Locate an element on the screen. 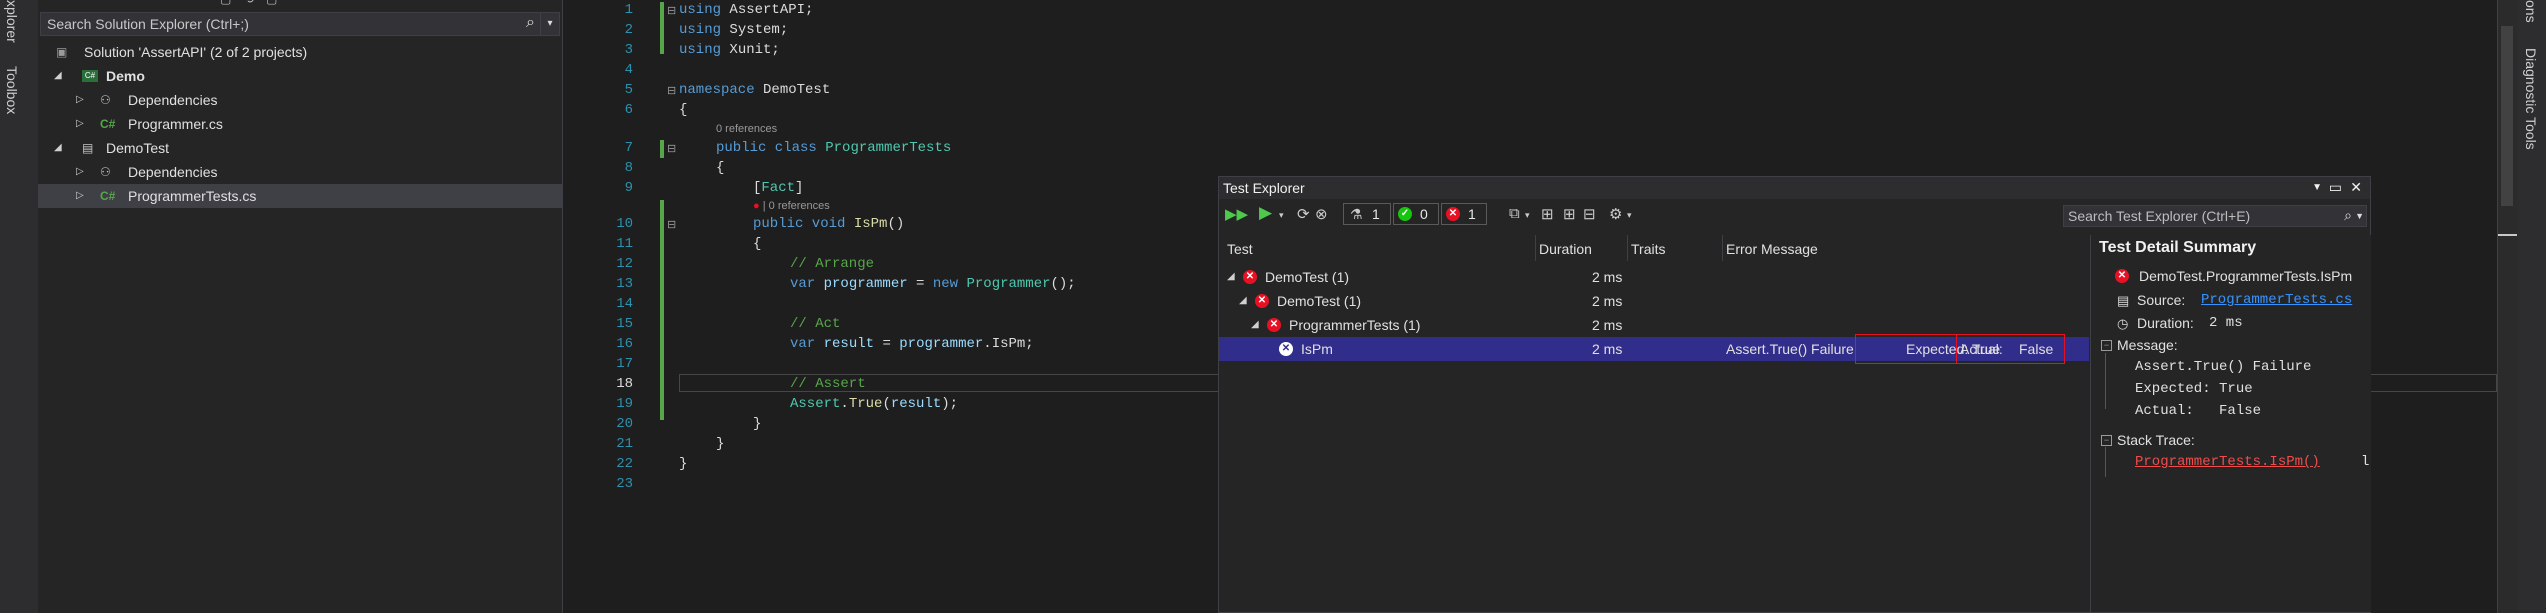  line-number: 11 is located at coordinates (624, 244).